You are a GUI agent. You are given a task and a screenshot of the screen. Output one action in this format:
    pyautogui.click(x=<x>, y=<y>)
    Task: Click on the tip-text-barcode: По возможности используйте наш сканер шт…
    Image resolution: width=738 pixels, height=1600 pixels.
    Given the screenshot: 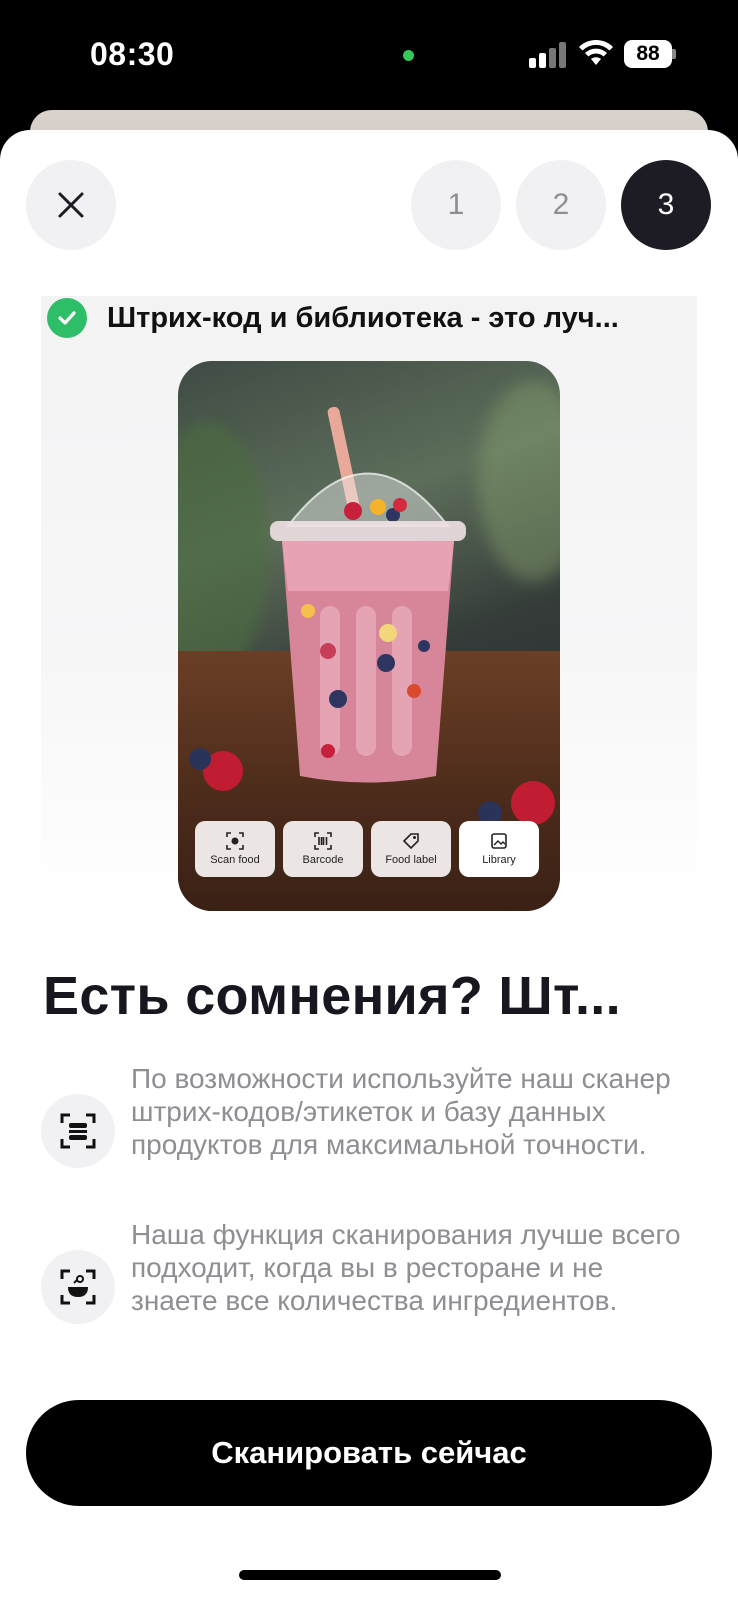 What is the action you would take?
    pyautogui.click(x=401, y=1111)
    